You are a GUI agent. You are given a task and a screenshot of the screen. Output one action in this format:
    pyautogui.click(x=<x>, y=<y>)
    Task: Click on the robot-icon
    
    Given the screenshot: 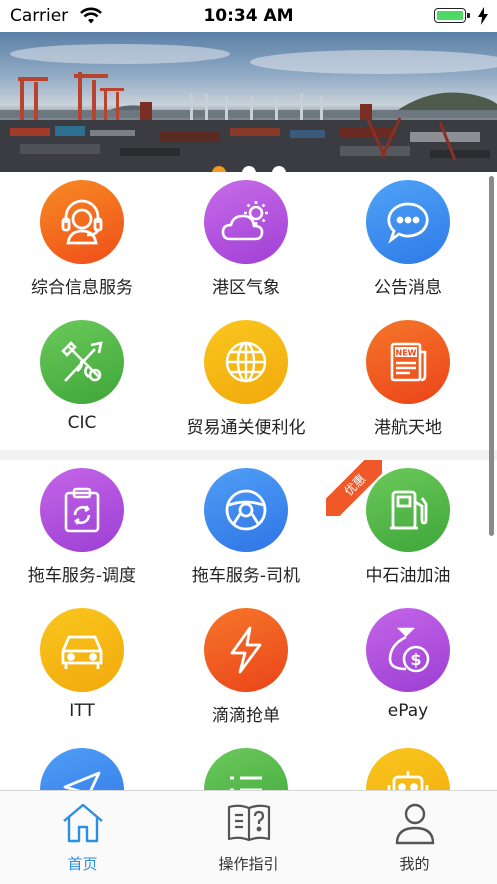 What is the action you would take?
    pyautogui.click(x=408, y=769)
    